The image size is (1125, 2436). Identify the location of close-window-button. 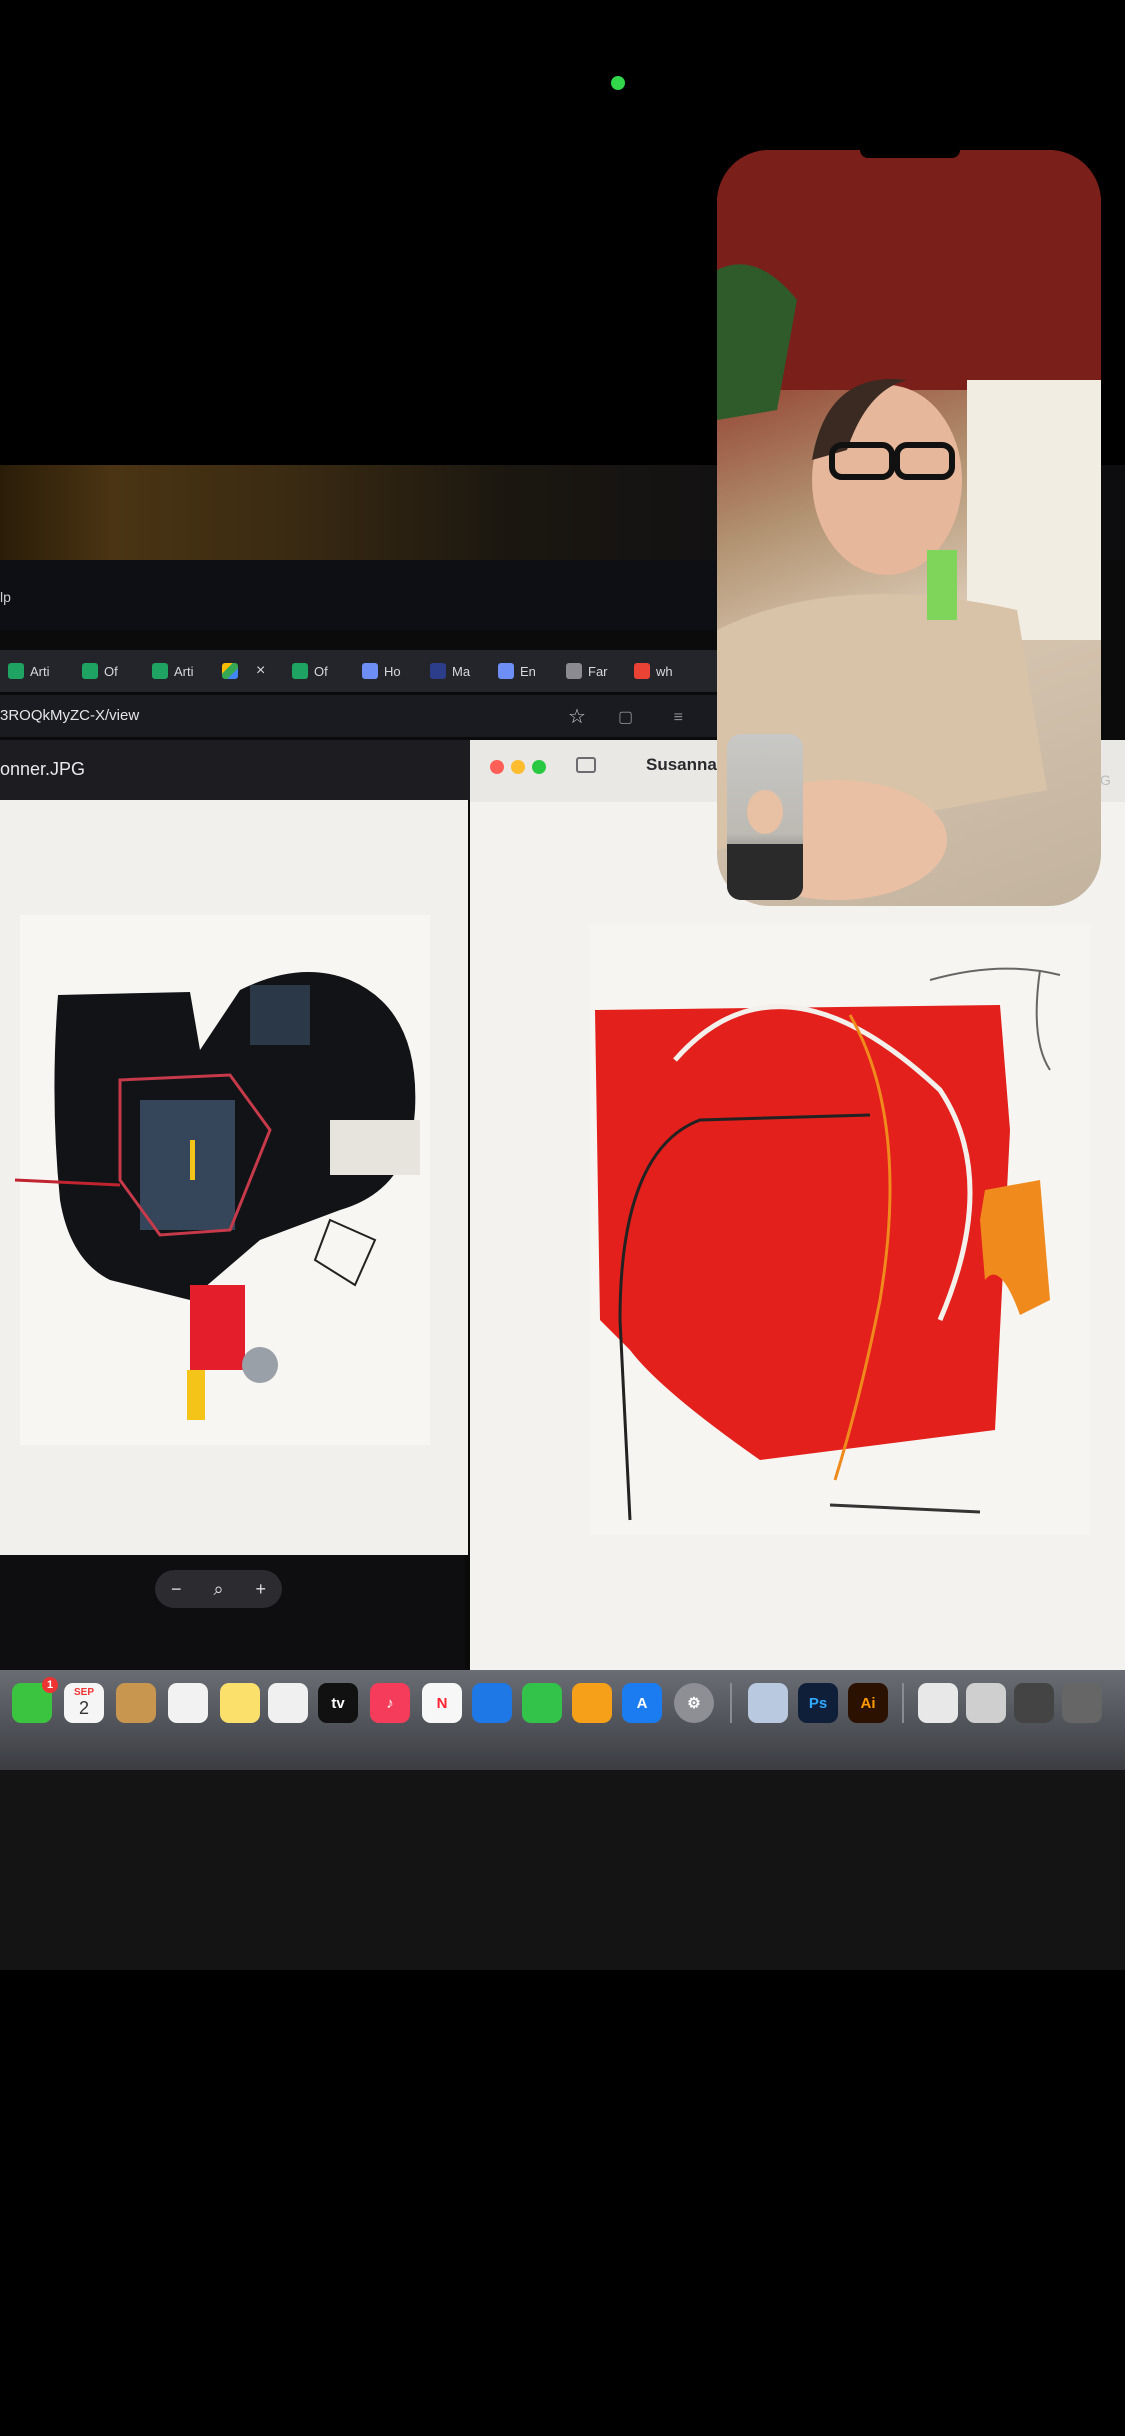
(497, 767).